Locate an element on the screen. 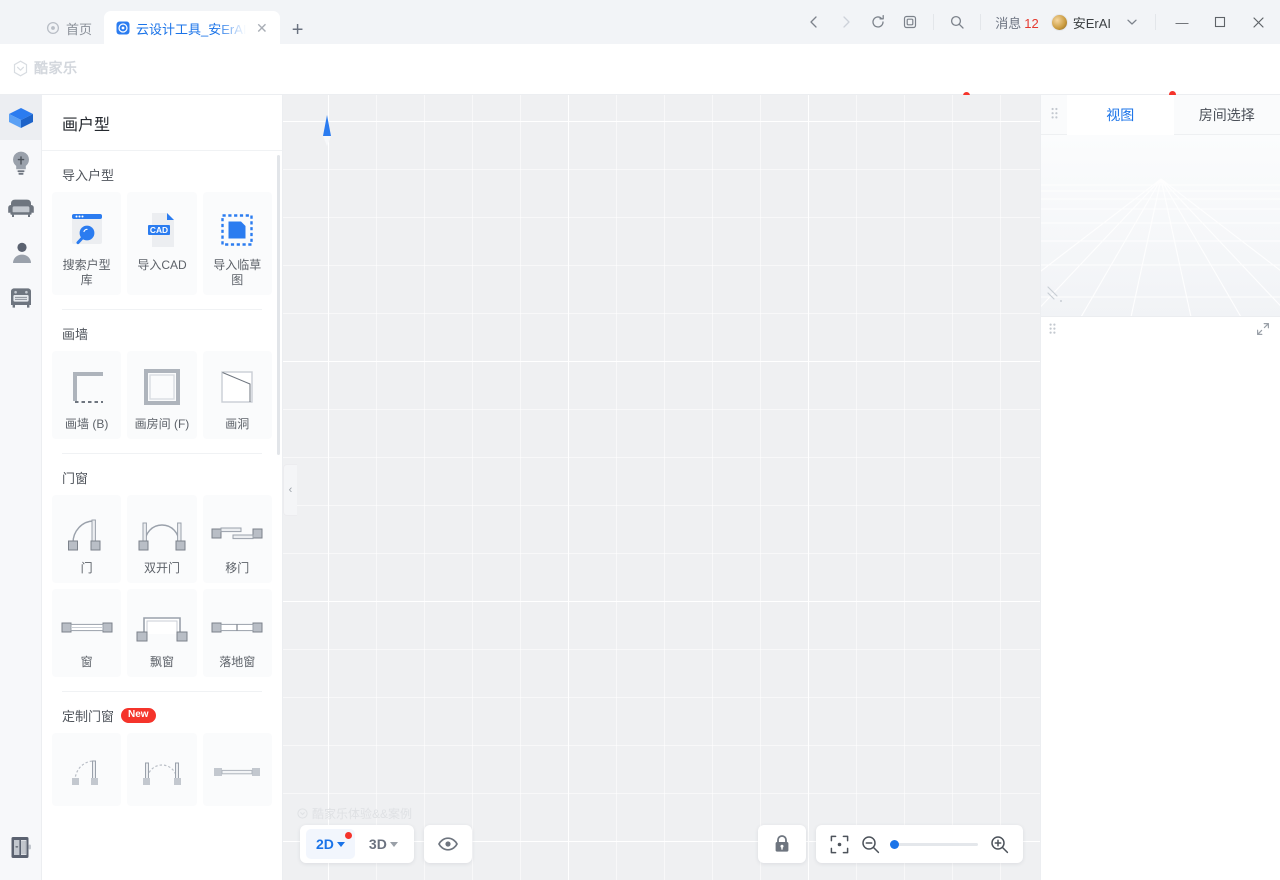 This screenshot has height=880, width=1280. zoom-slider-knob is located at coordinates (894, 844).